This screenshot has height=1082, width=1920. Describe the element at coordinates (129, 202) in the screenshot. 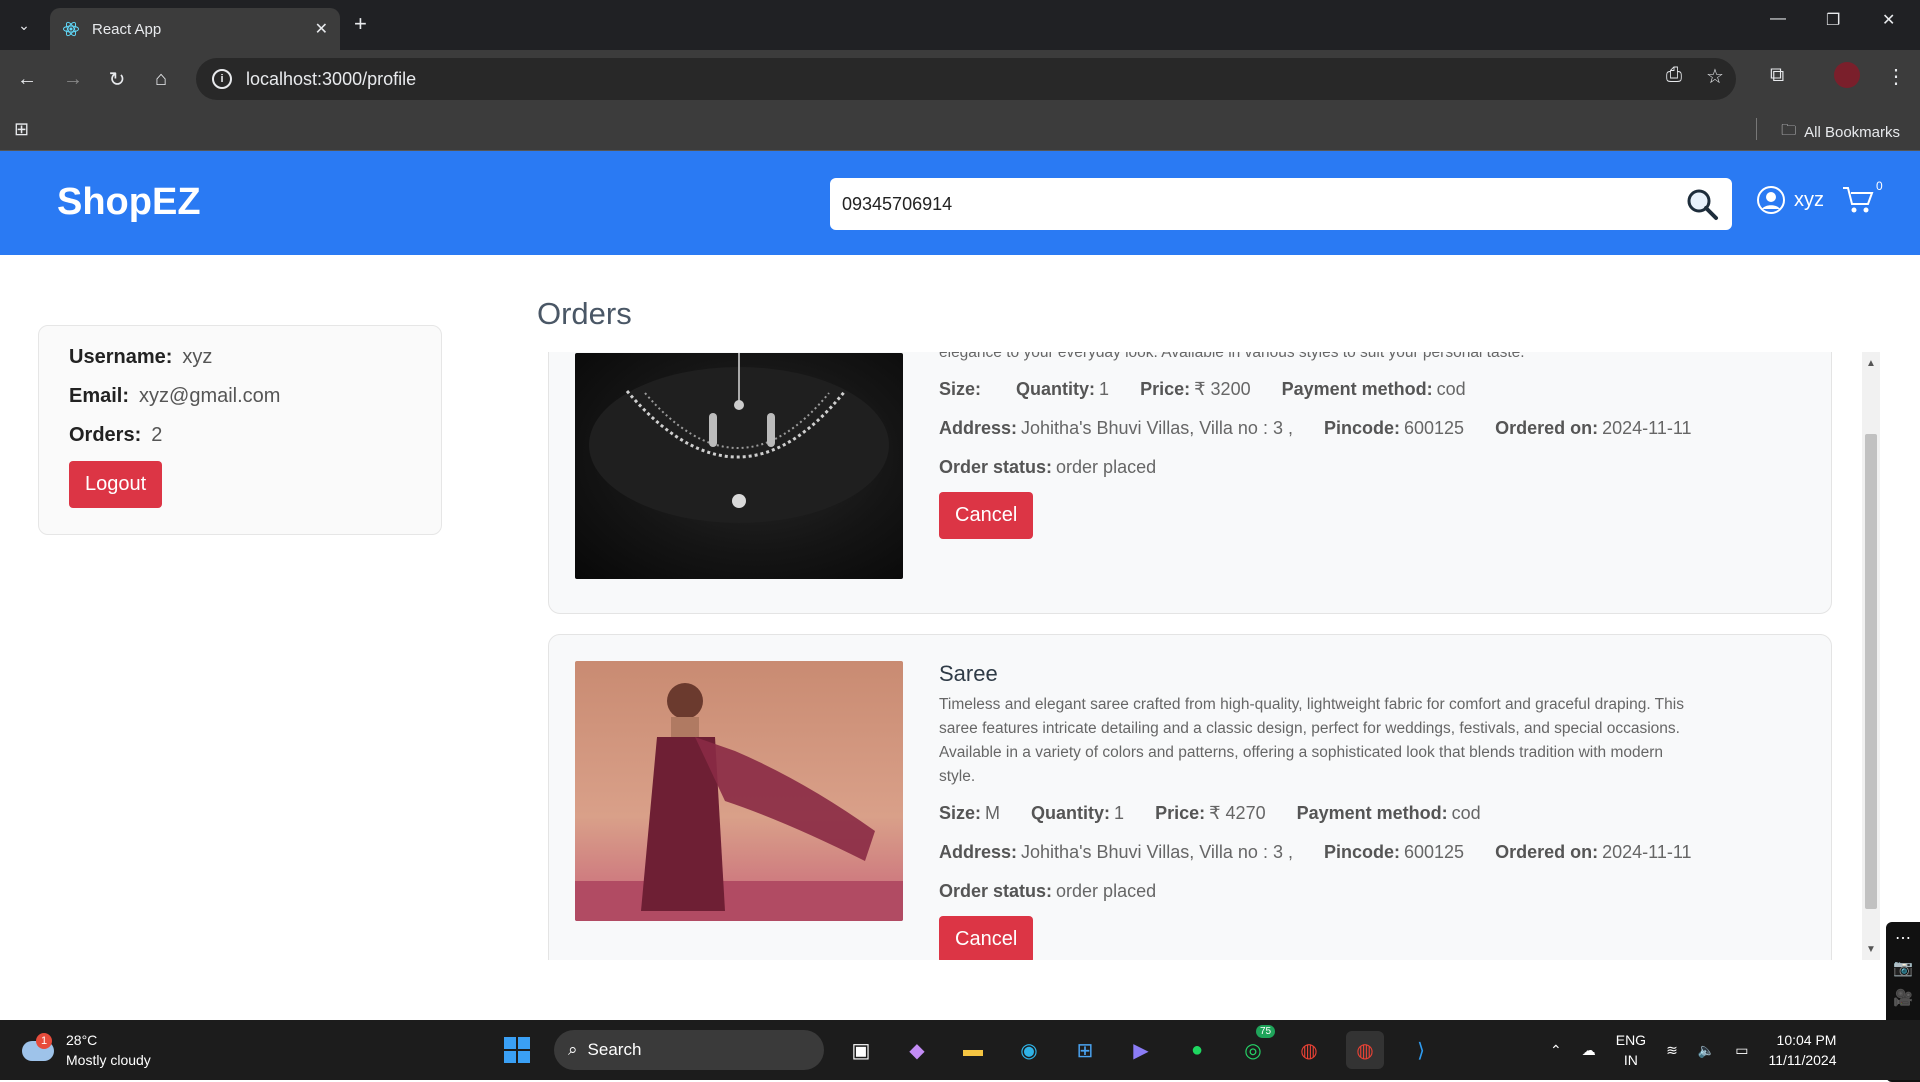

I see `brand-logo: ShopEZ` at that location.